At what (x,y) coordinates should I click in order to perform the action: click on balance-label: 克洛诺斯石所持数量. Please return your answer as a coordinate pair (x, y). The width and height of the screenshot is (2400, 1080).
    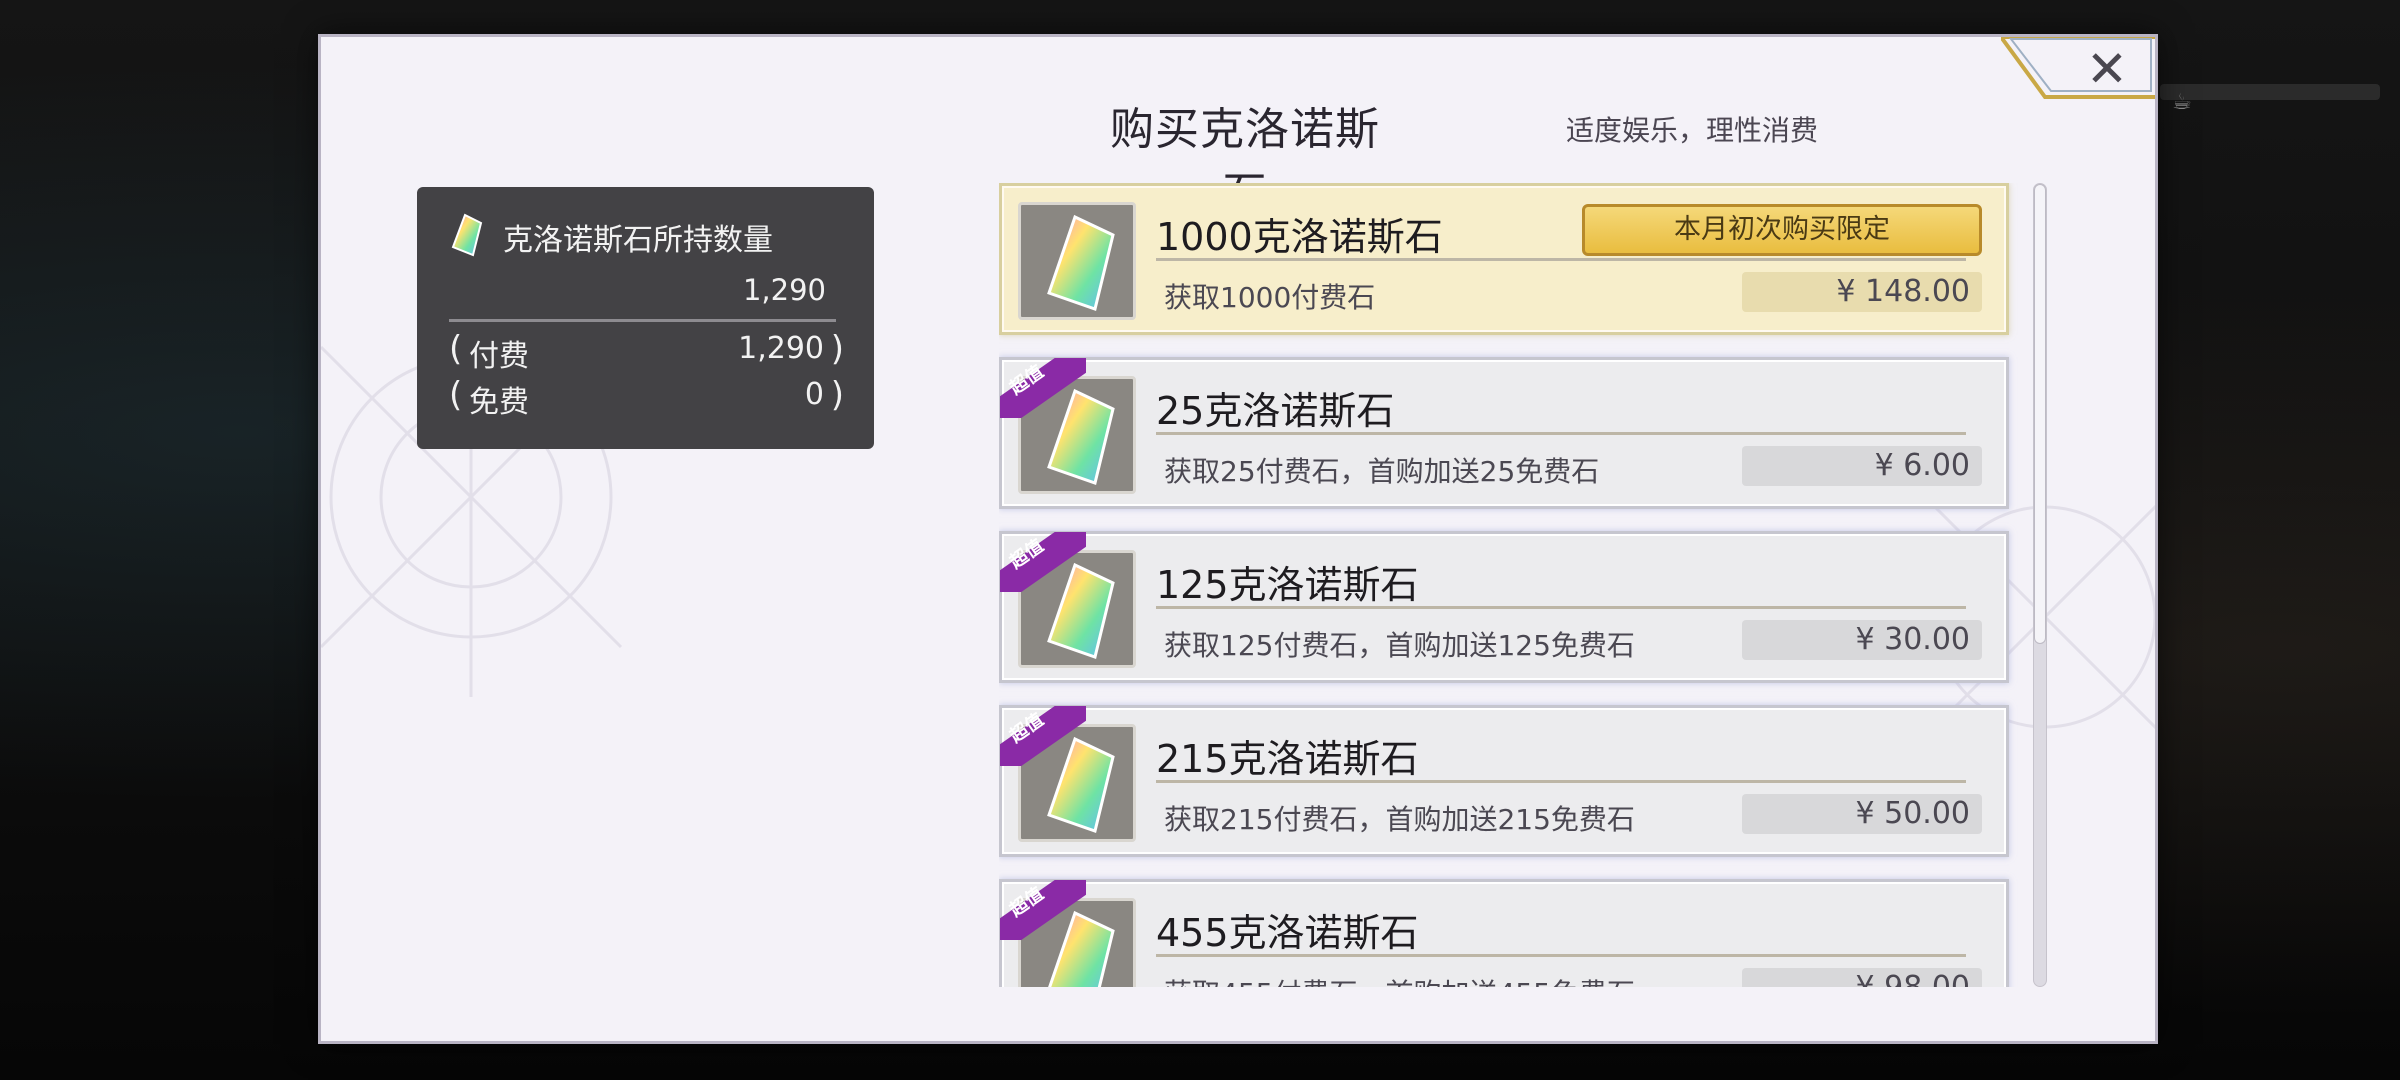
    Looking at the image, I should click on (638, 240).